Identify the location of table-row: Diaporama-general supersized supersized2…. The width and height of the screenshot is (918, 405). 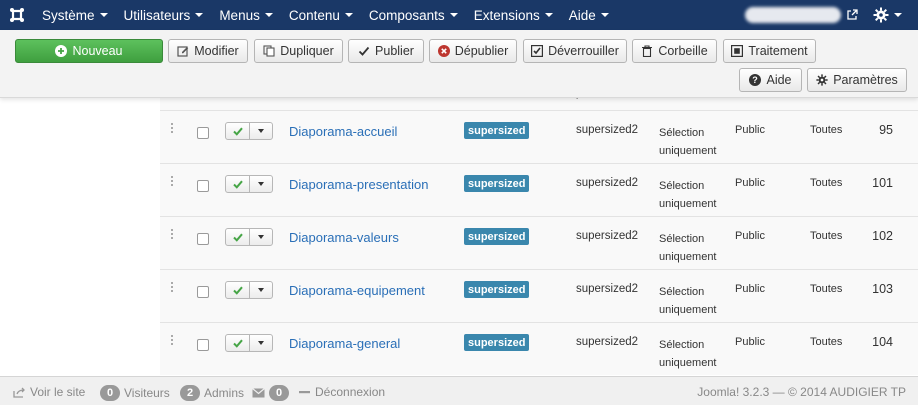
(539, 348).